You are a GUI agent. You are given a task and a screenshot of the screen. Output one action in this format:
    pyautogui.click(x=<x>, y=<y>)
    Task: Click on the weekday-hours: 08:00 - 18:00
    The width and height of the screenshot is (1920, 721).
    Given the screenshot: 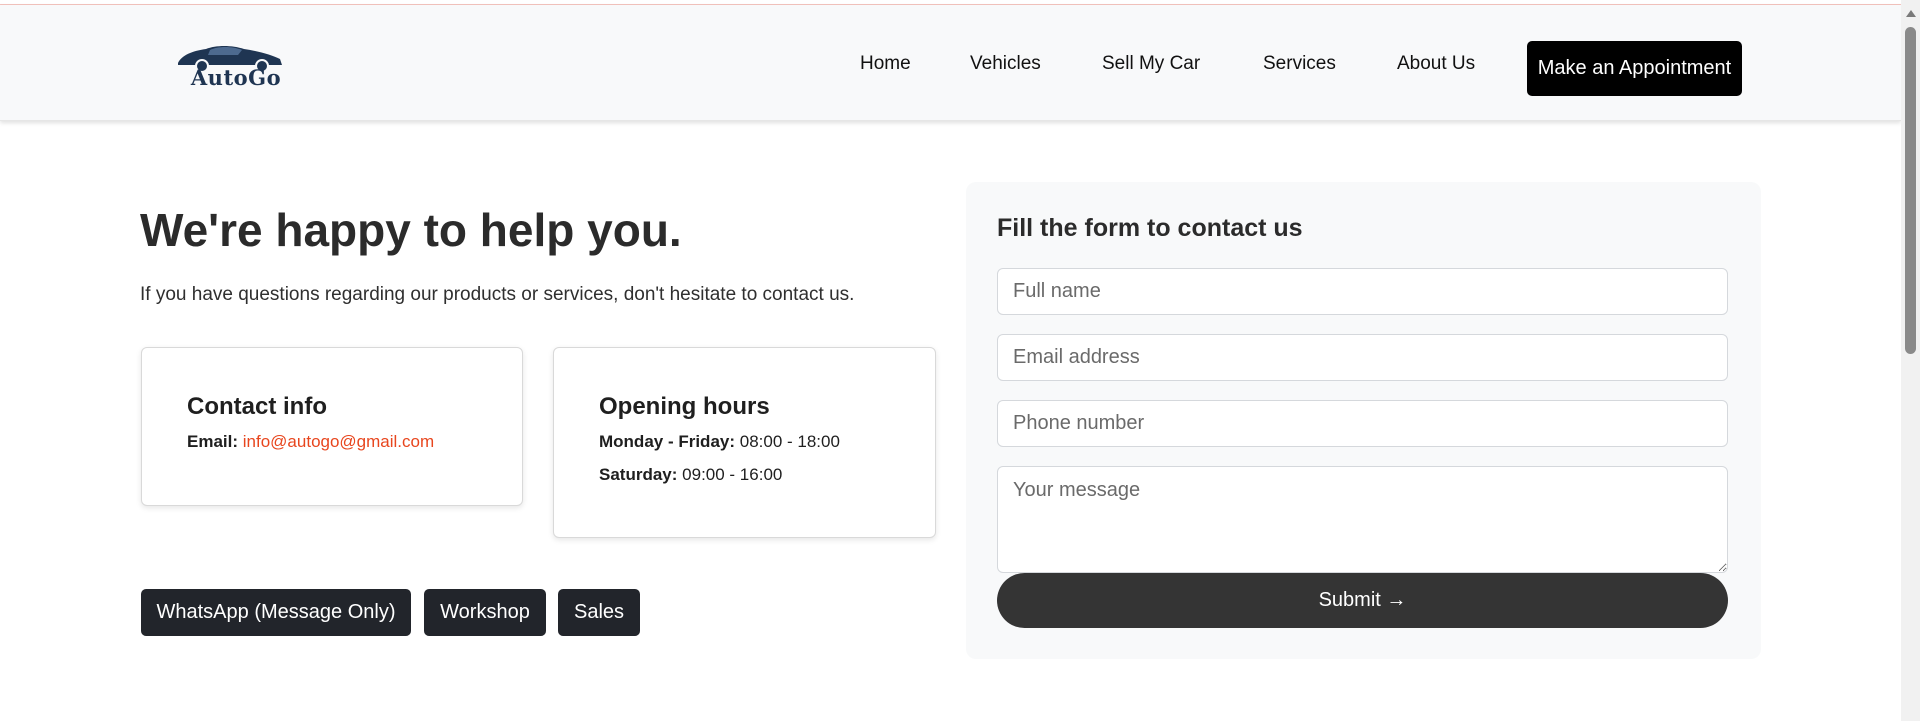 What is the action you would take?
    pyautogui.click(x=789, y=441)
    